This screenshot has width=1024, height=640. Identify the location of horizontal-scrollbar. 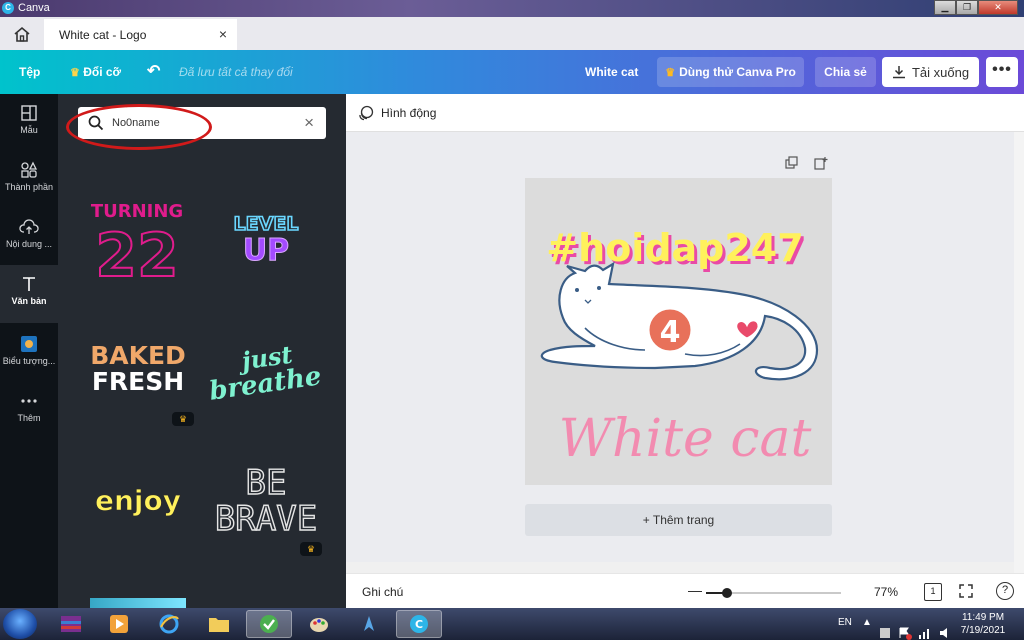
(680, 567).